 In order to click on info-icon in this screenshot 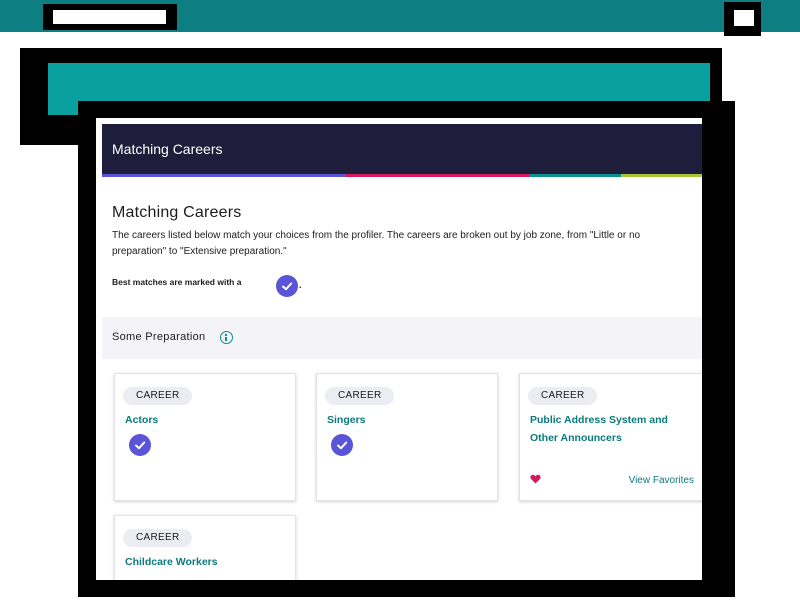, I will do `click(226, 337)`.